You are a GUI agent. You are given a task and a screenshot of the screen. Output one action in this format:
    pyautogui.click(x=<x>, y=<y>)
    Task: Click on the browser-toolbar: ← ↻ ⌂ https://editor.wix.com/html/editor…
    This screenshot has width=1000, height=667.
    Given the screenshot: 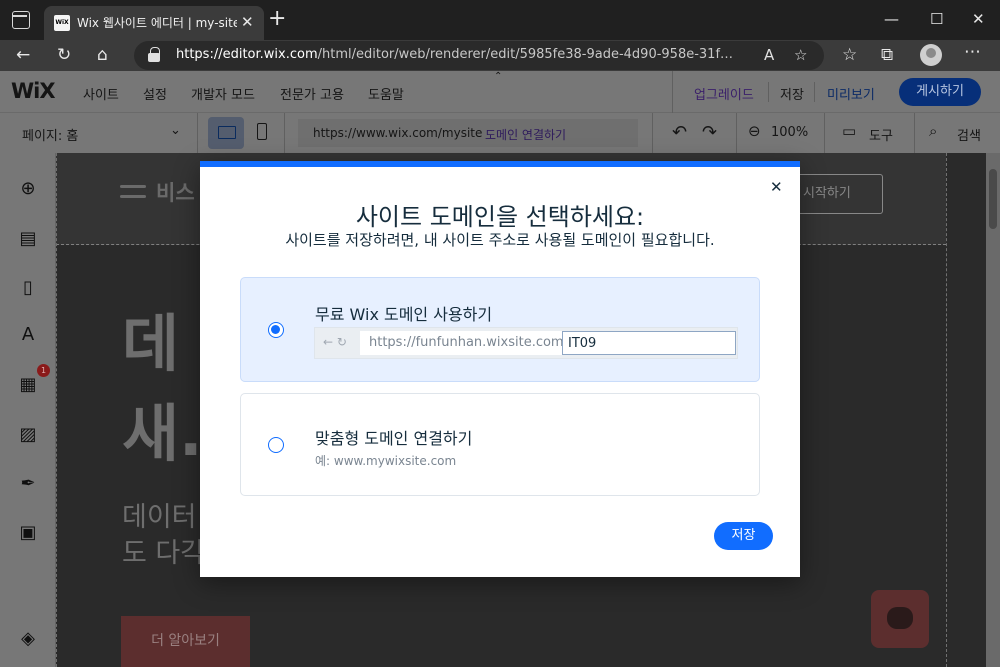 What is the action you would take?
    pyautogui.click(x=500, y=55)
    